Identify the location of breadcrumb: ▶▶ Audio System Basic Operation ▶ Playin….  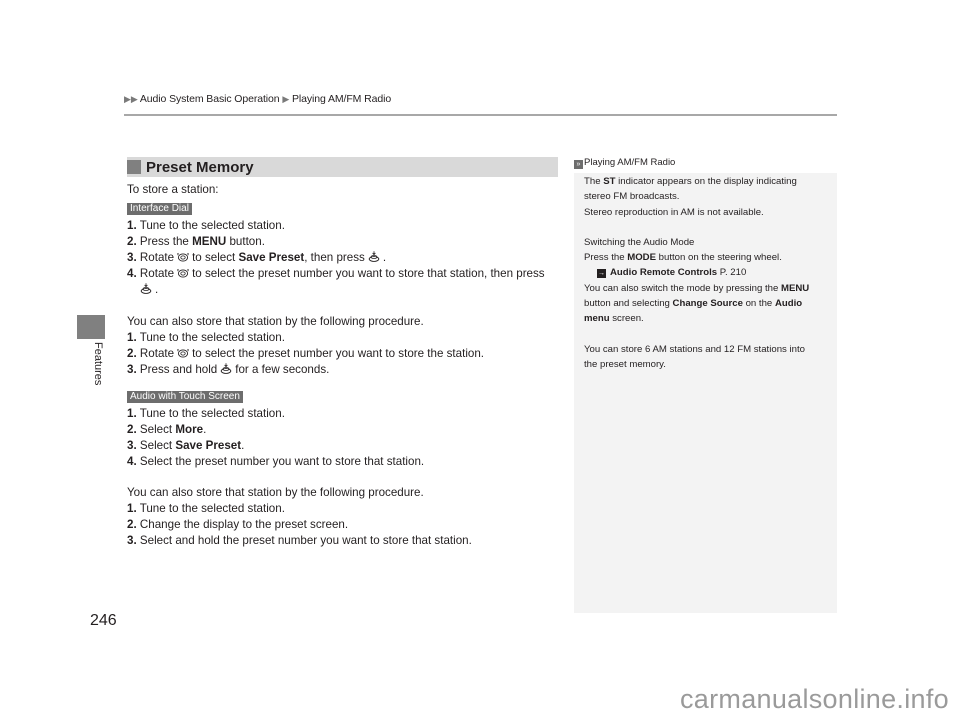
(257, 99).